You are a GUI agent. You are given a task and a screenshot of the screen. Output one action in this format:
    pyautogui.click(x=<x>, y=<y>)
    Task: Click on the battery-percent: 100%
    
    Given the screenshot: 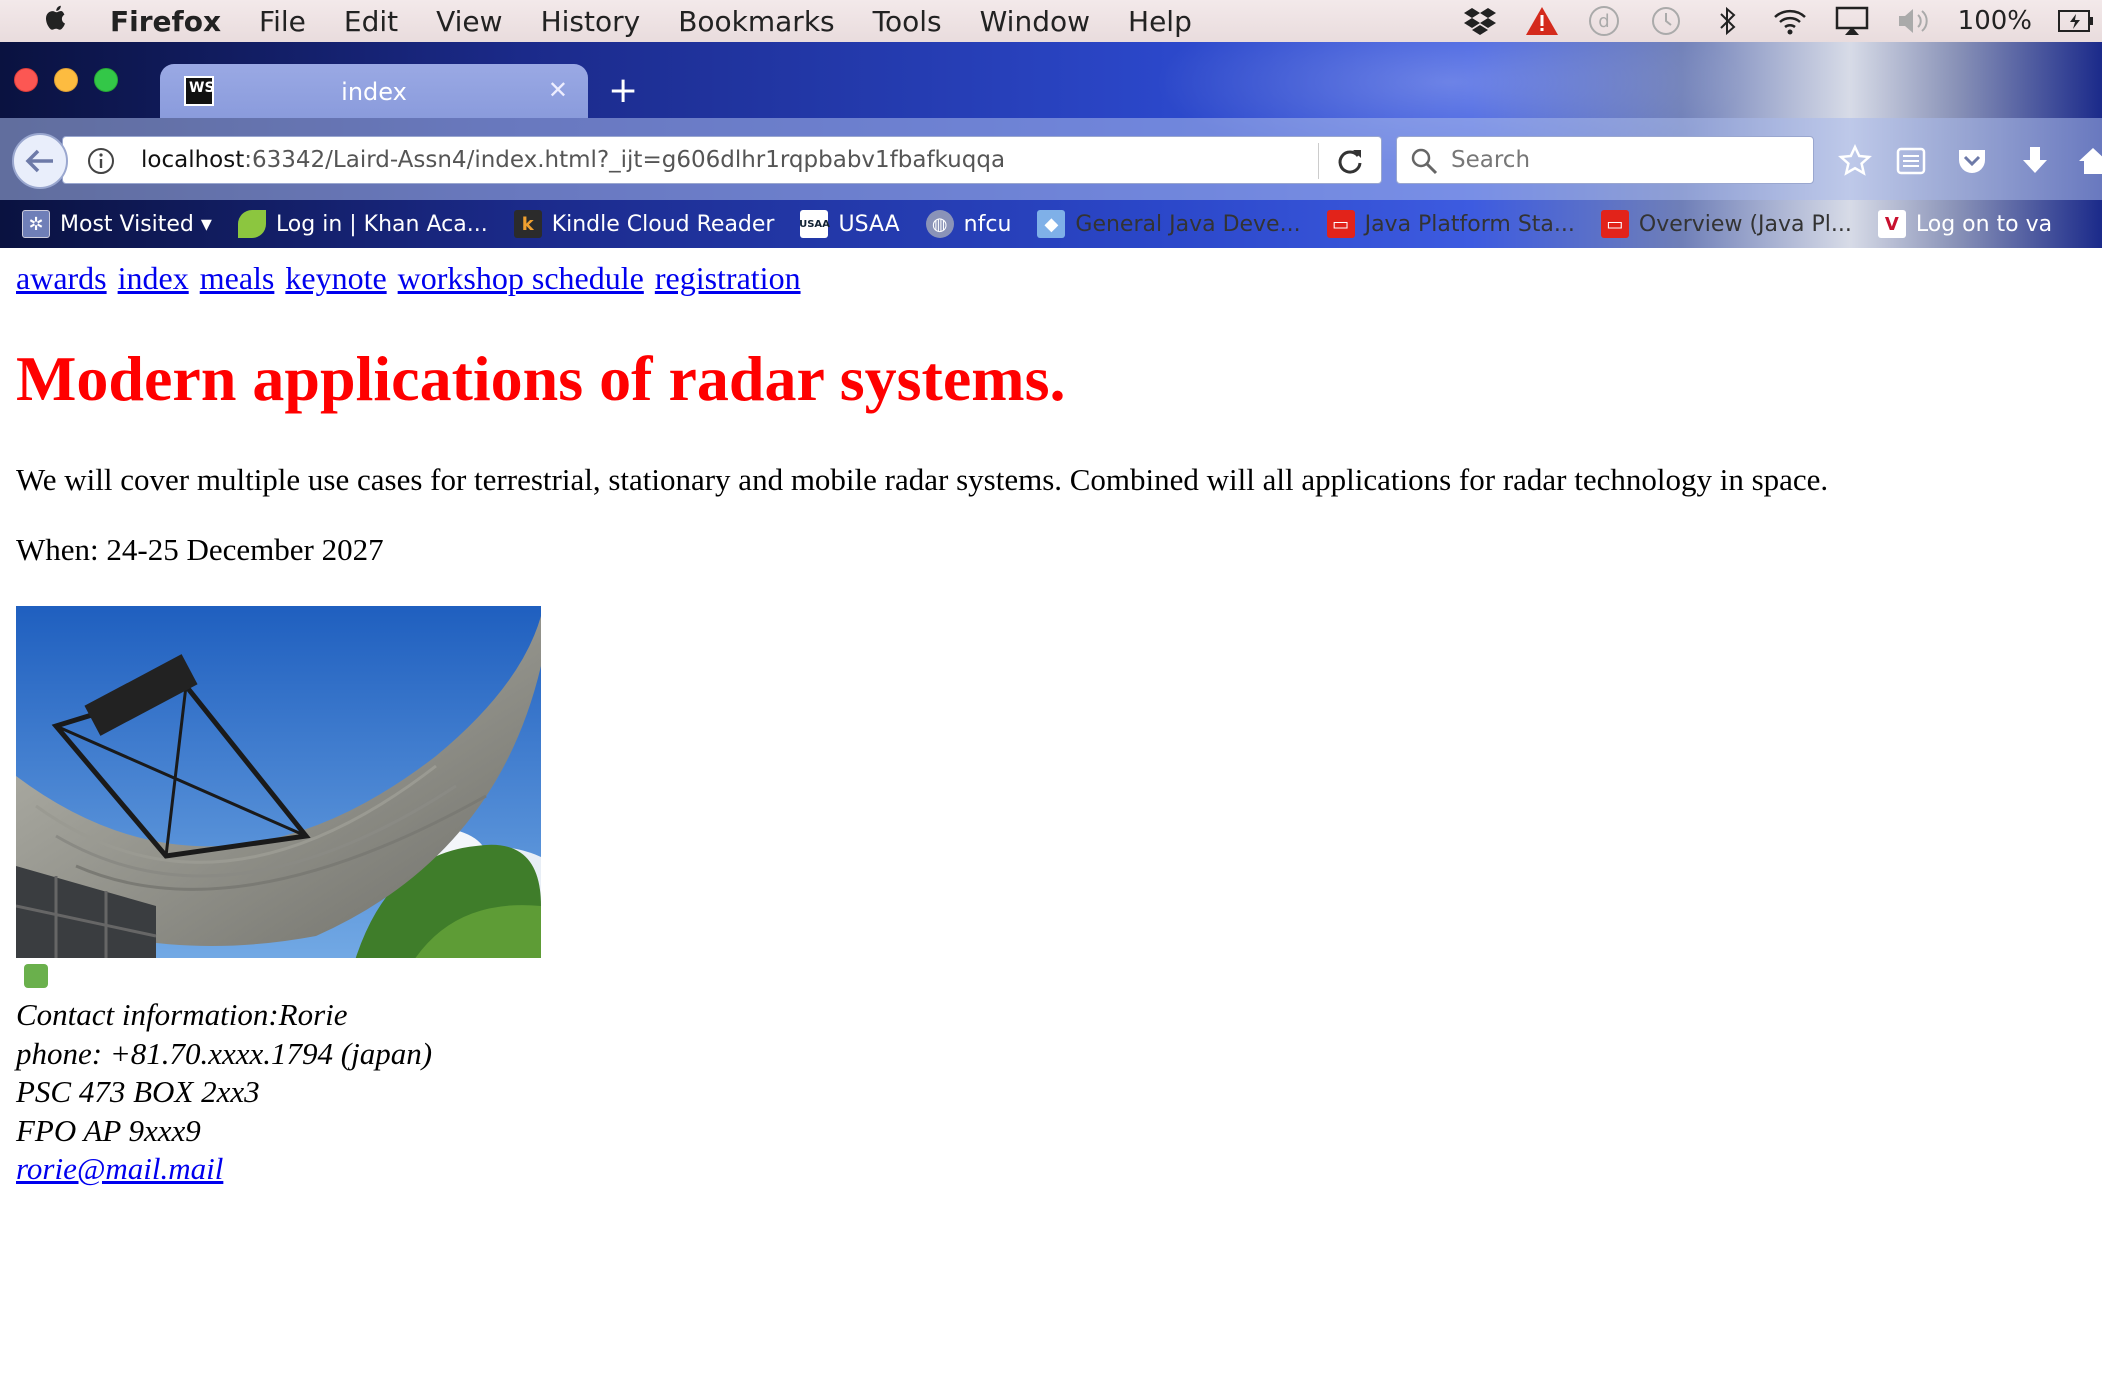 What is the action you would take?
    pyautogui.click(x=1994, y=21)
    